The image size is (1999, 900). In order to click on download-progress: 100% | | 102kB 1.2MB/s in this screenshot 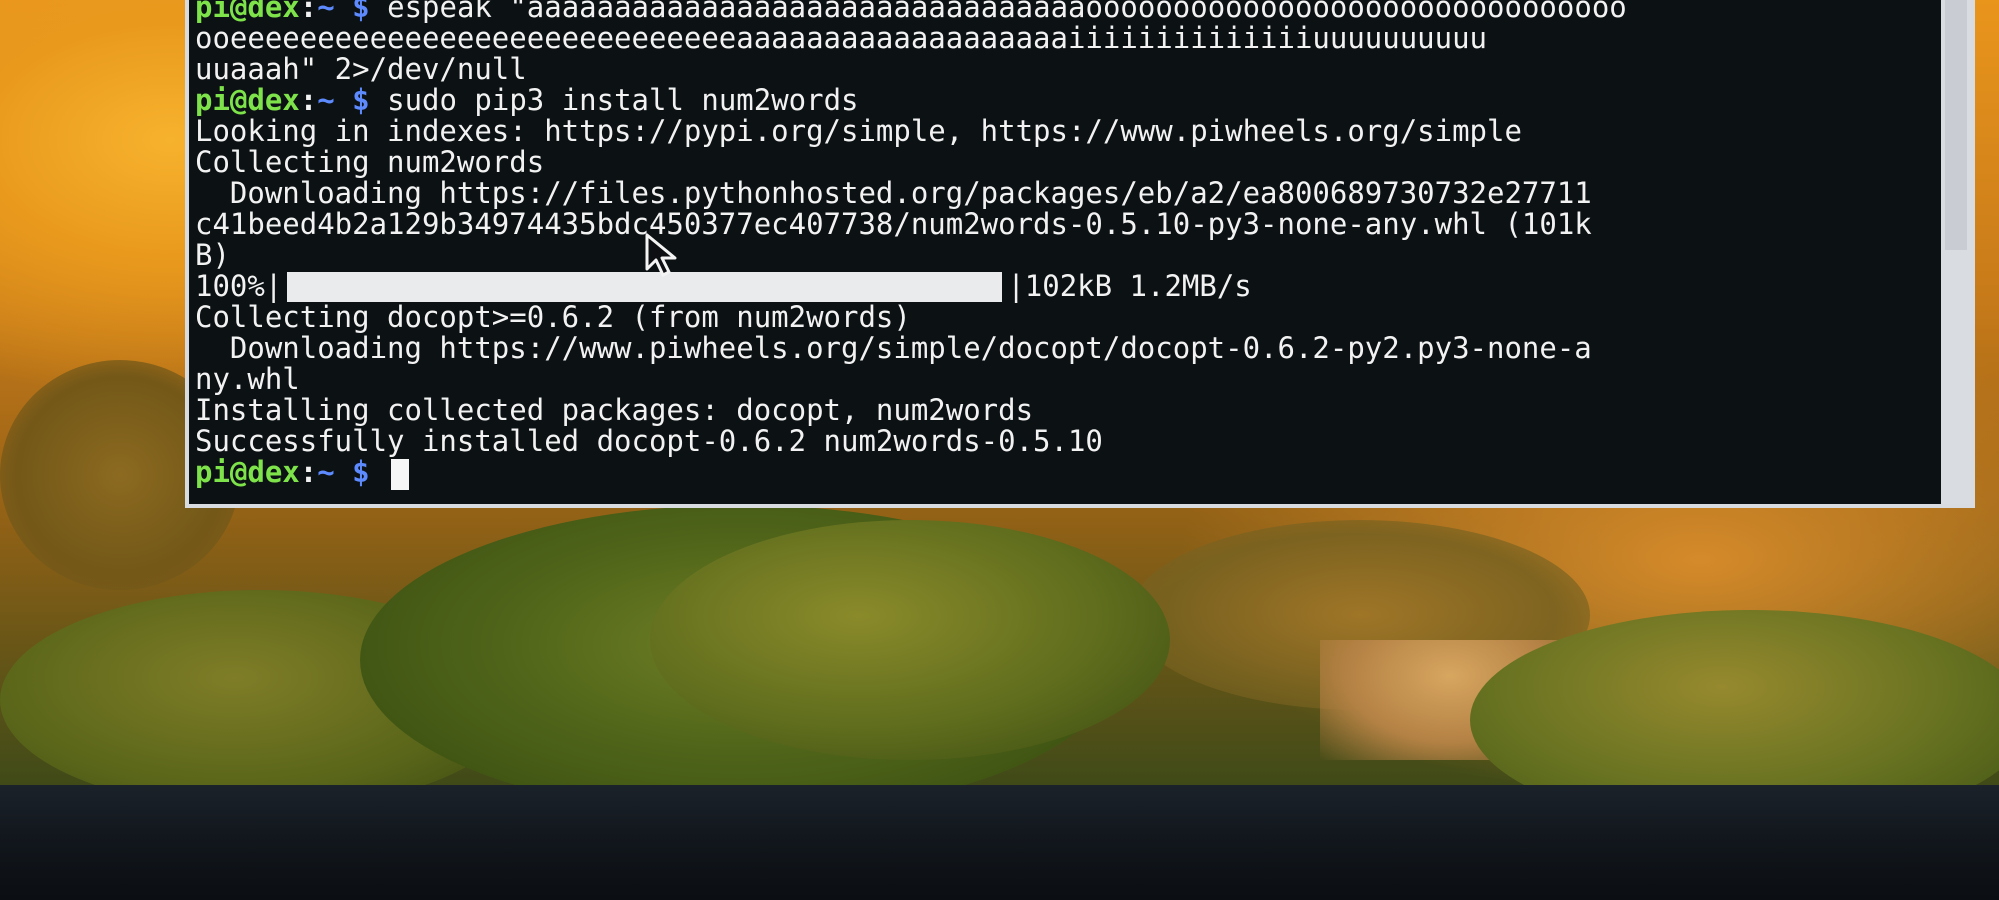, I will do `click(1069, 286)`.